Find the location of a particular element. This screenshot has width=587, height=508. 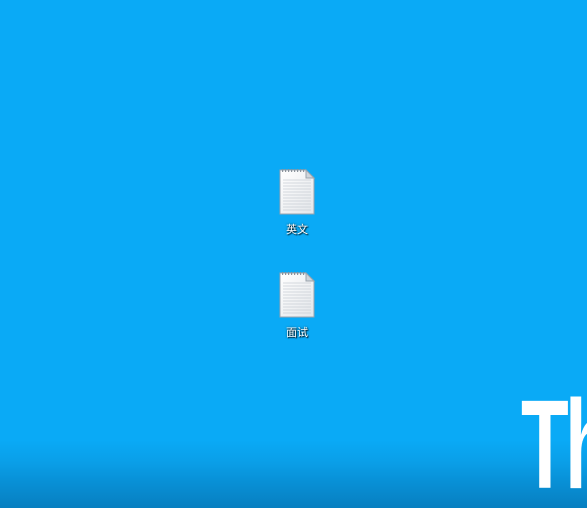

desktop-icon-file: 面试 is located at coordinates (297, 305).